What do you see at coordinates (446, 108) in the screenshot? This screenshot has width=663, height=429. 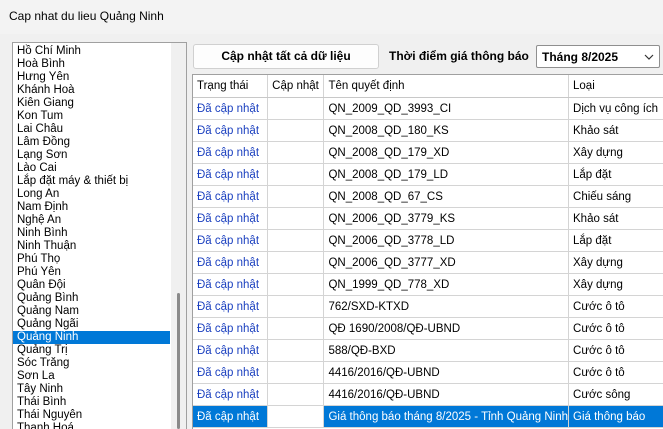 I see `decision-name-cell: QN_2009_QD_3993_CI` at bounding box center [446, 108].